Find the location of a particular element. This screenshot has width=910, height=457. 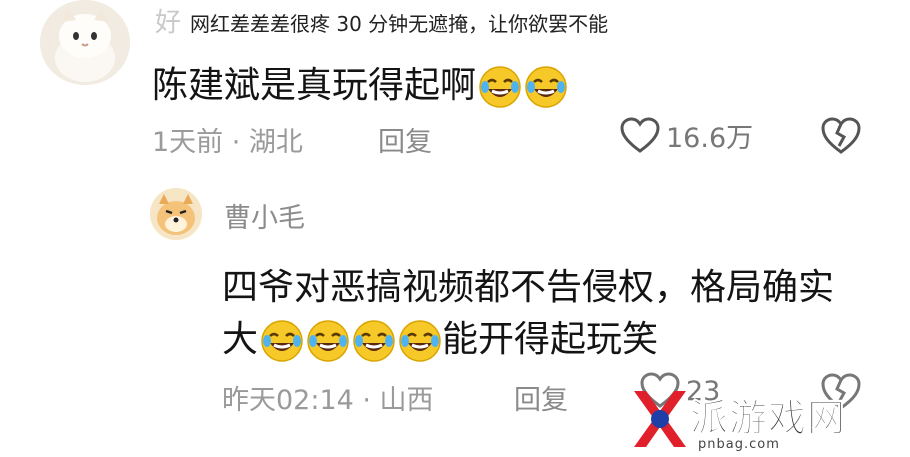

reply-text-line1: 四爷对恶搞视频都不告侵权，格局确实 is located at coordinates (528, 287).